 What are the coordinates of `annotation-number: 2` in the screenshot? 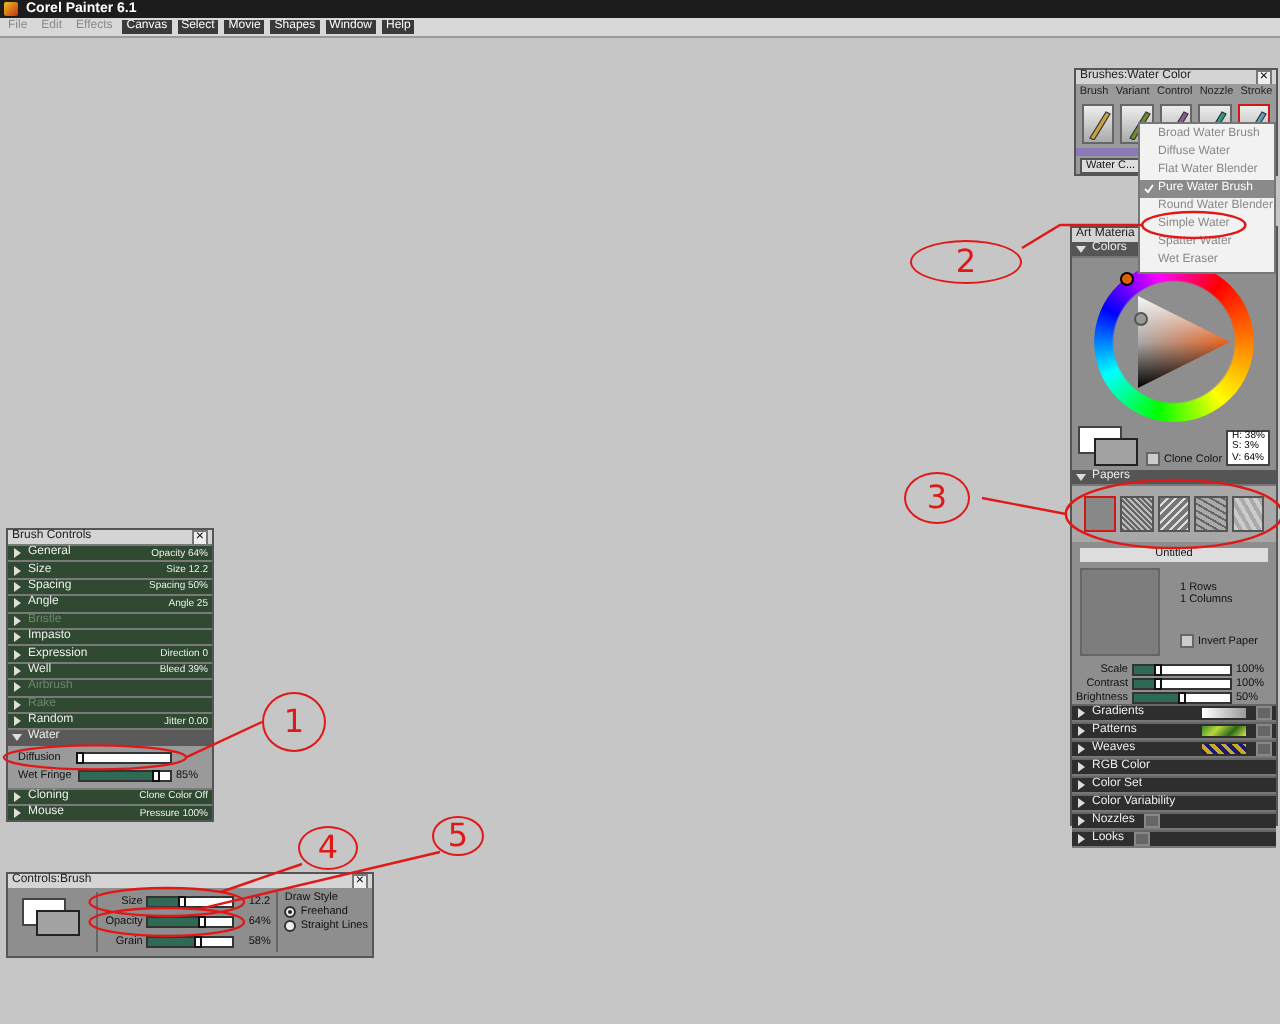 It's located at (966, 262).